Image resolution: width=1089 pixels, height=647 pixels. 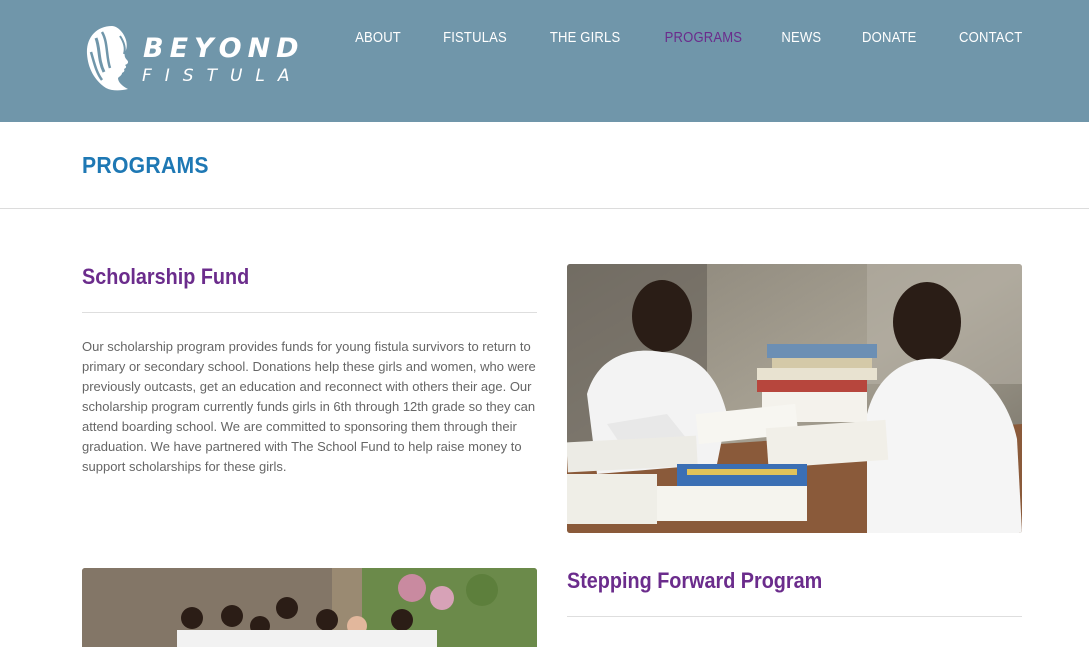 What do you see at coordinates (224, 48) in the screenshot?
I see `logo-text-beyond: BEYOND` at bounding box center [224, 48].